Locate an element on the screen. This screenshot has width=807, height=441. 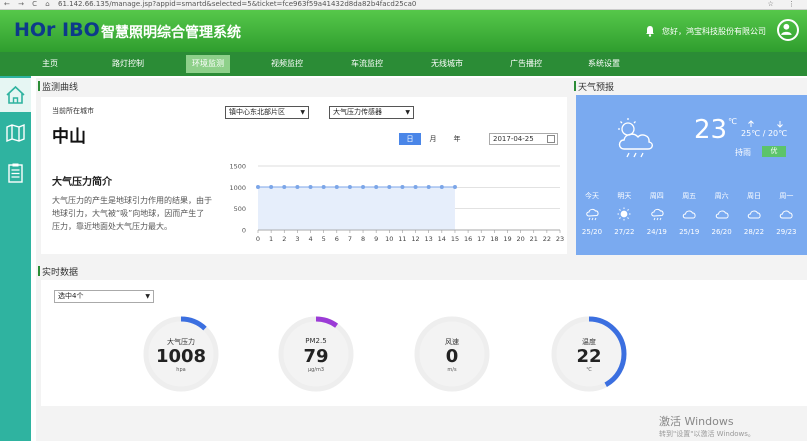
temp-range: 25℃ / 20℃ is located at coordinates (764, 133).